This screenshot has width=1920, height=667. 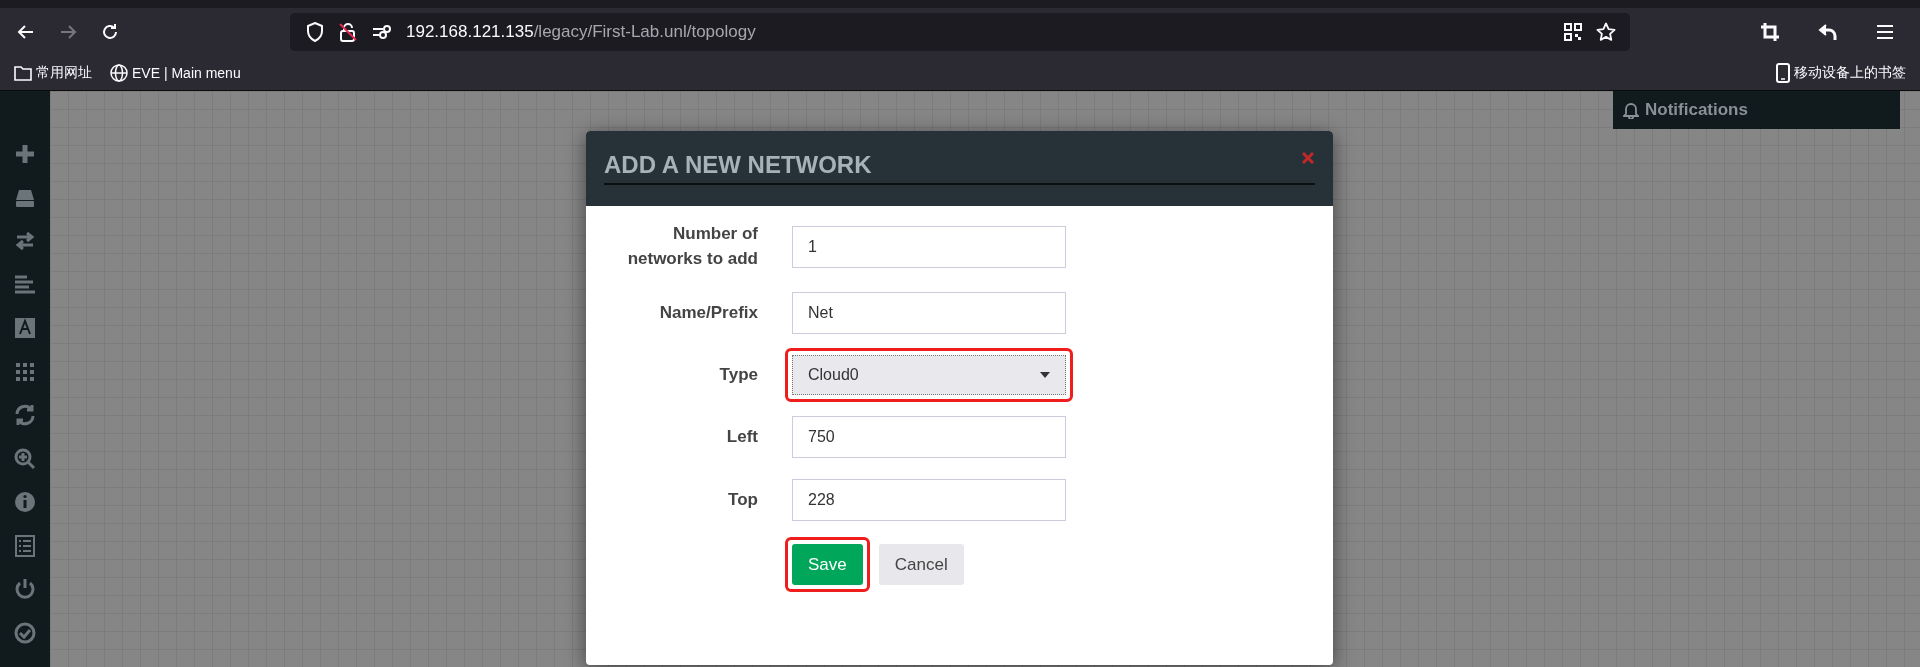 I want to click on folder-icon, so click(x=23, y=72).